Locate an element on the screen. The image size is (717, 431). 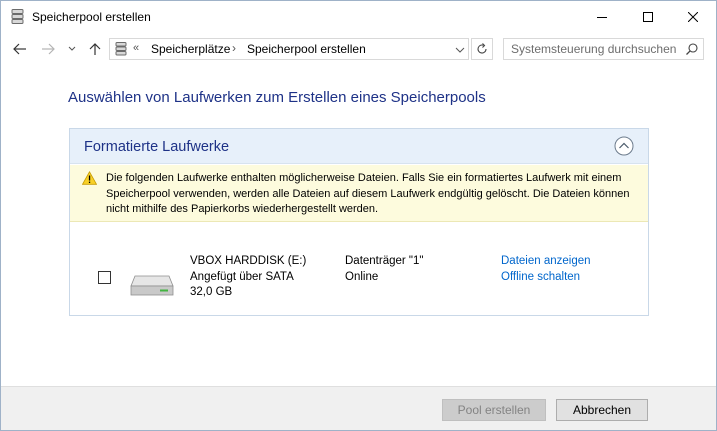
forward-button is located at coordinates (48, 49).